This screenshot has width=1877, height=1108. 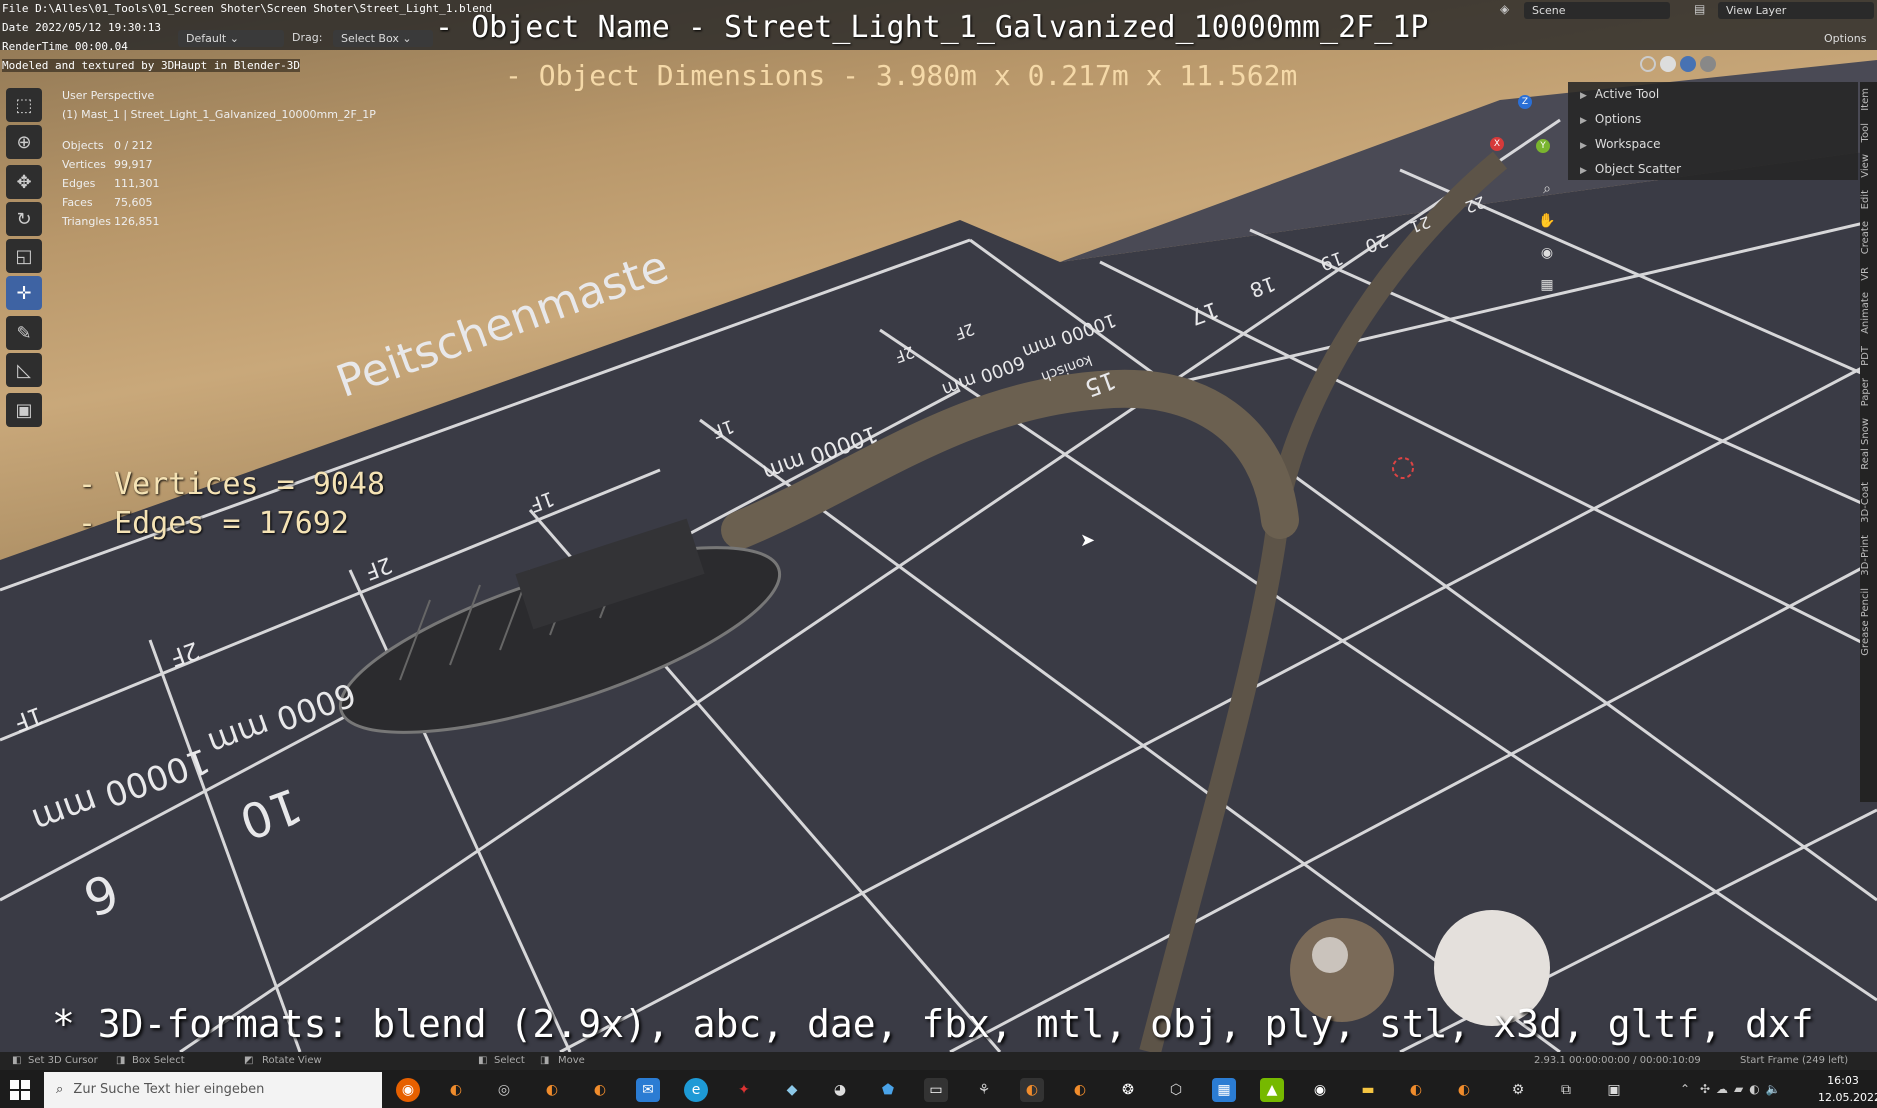 What do you see at coordinates (1713, 144) in the screenshot?
I see `panel-workspace: ▶ Workspace` at bounding box center [1713, 144].